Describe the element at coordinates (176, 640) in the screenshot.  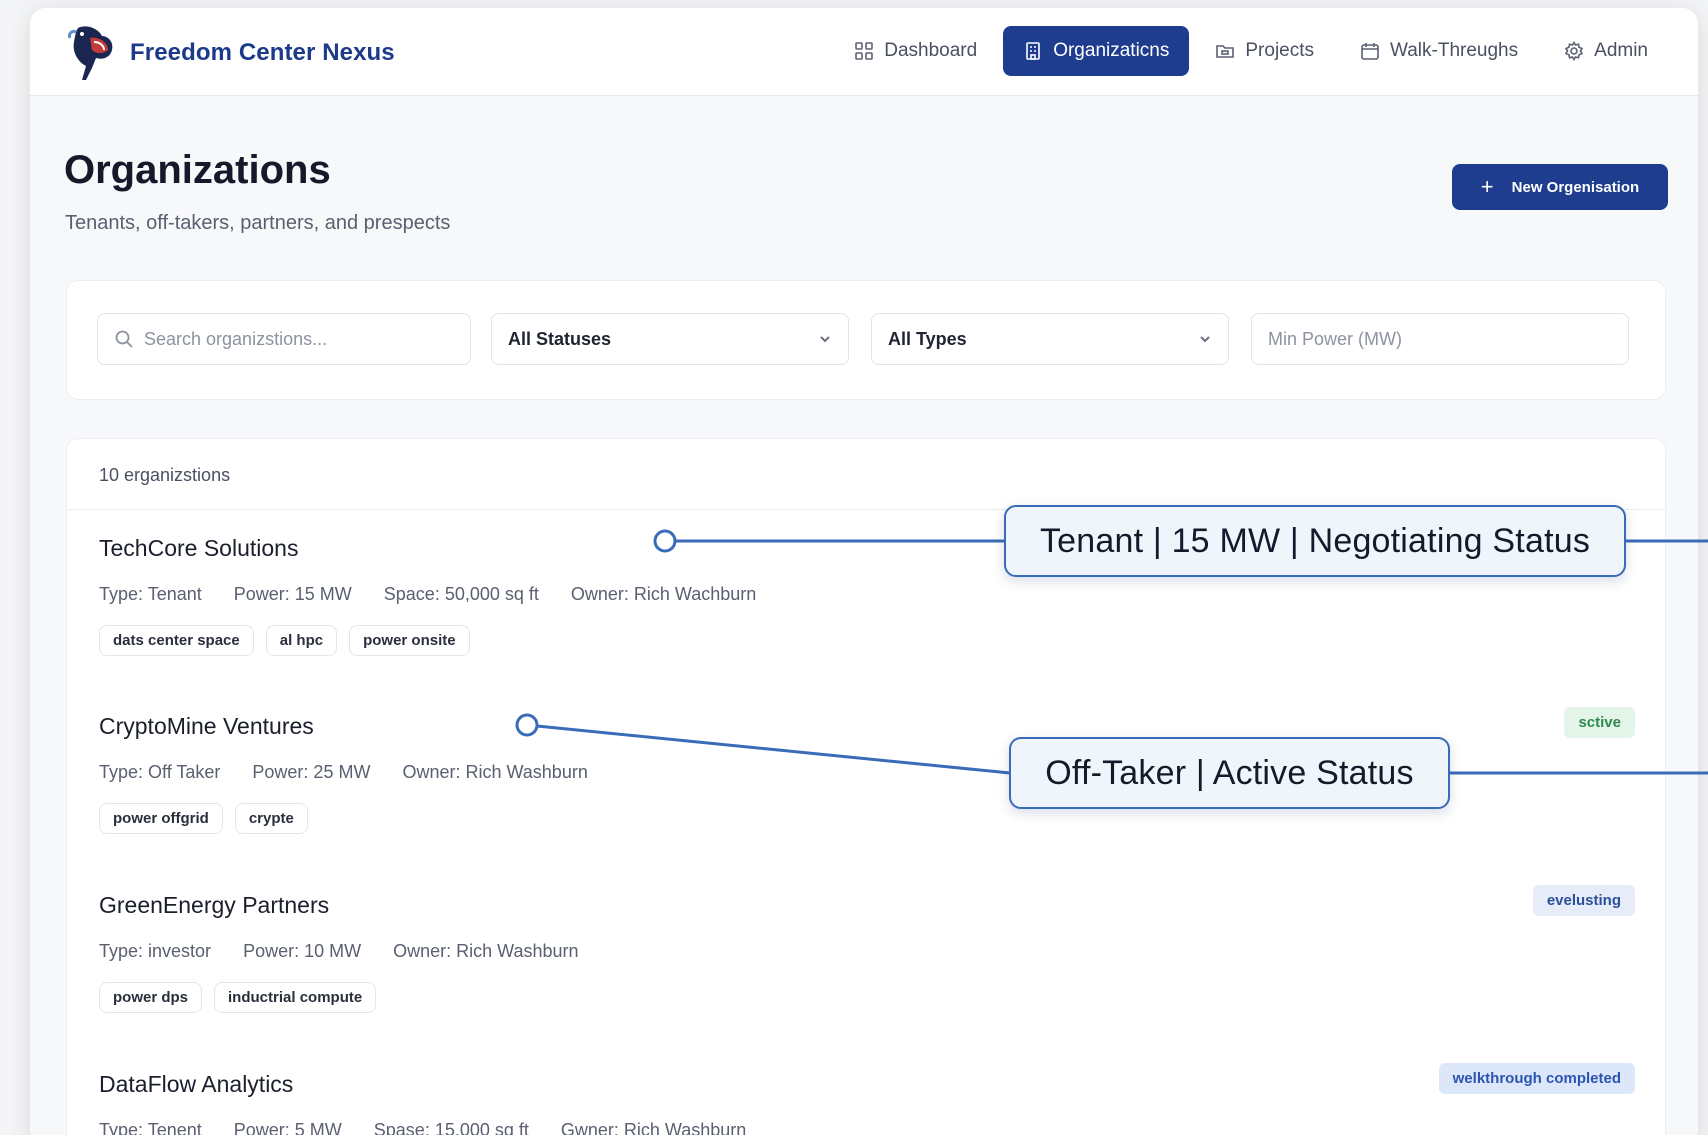
I see `tag: dats center space` at that location.